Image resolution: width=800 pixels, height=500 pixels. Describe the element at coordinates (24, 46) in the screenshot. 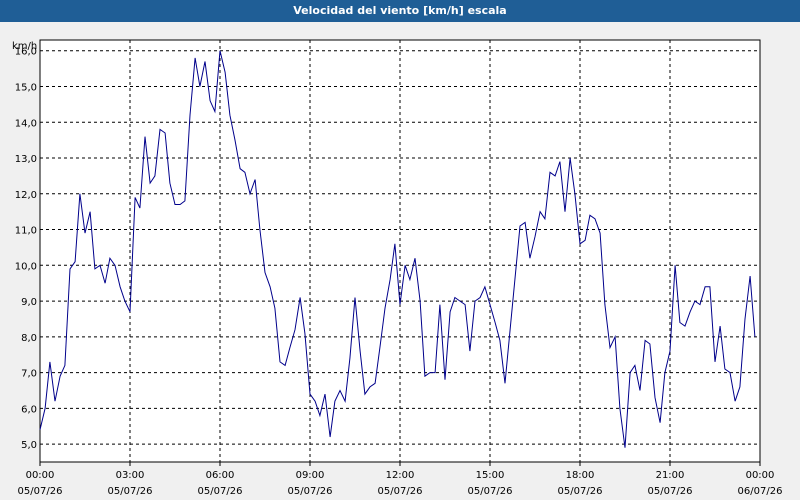

I see `y-axis-unit-label: km/h` at that location.